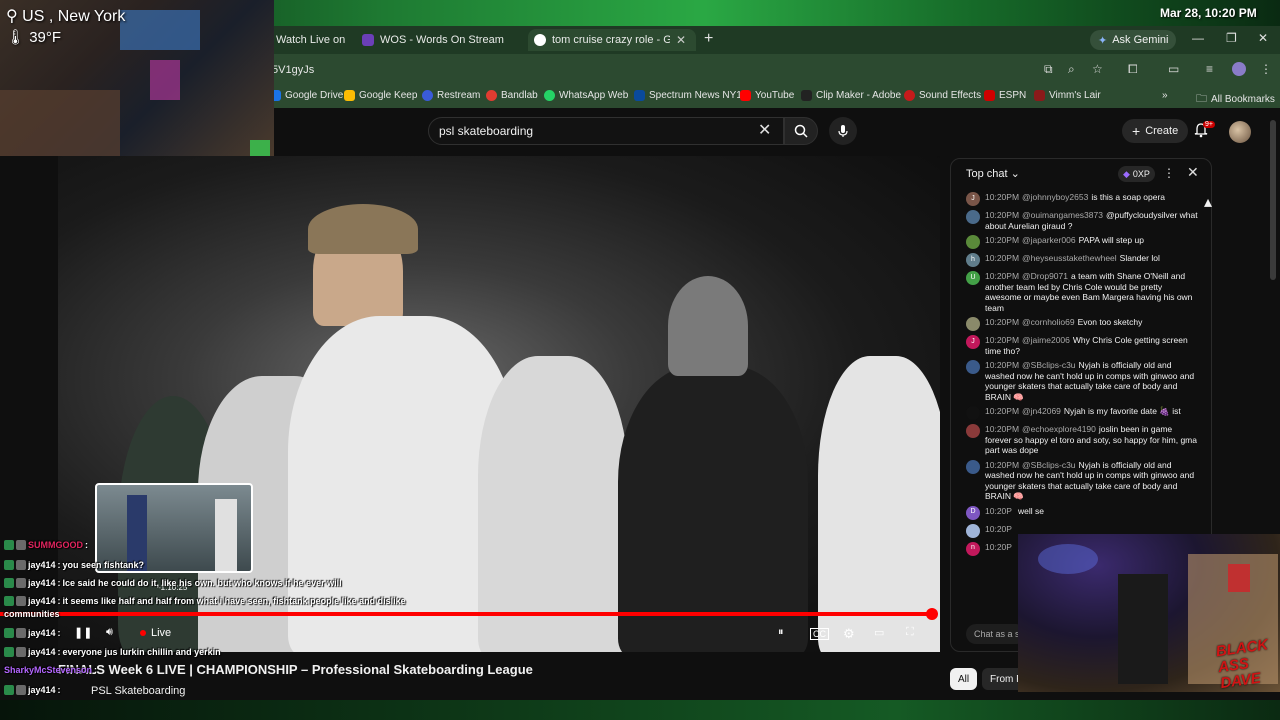 Image resolution: width=1280 pixels, height=720 pixels. Describe the element at coordinates (1048, 69) in the screenshot. I see `install-app-icon: ⧉` at that location.